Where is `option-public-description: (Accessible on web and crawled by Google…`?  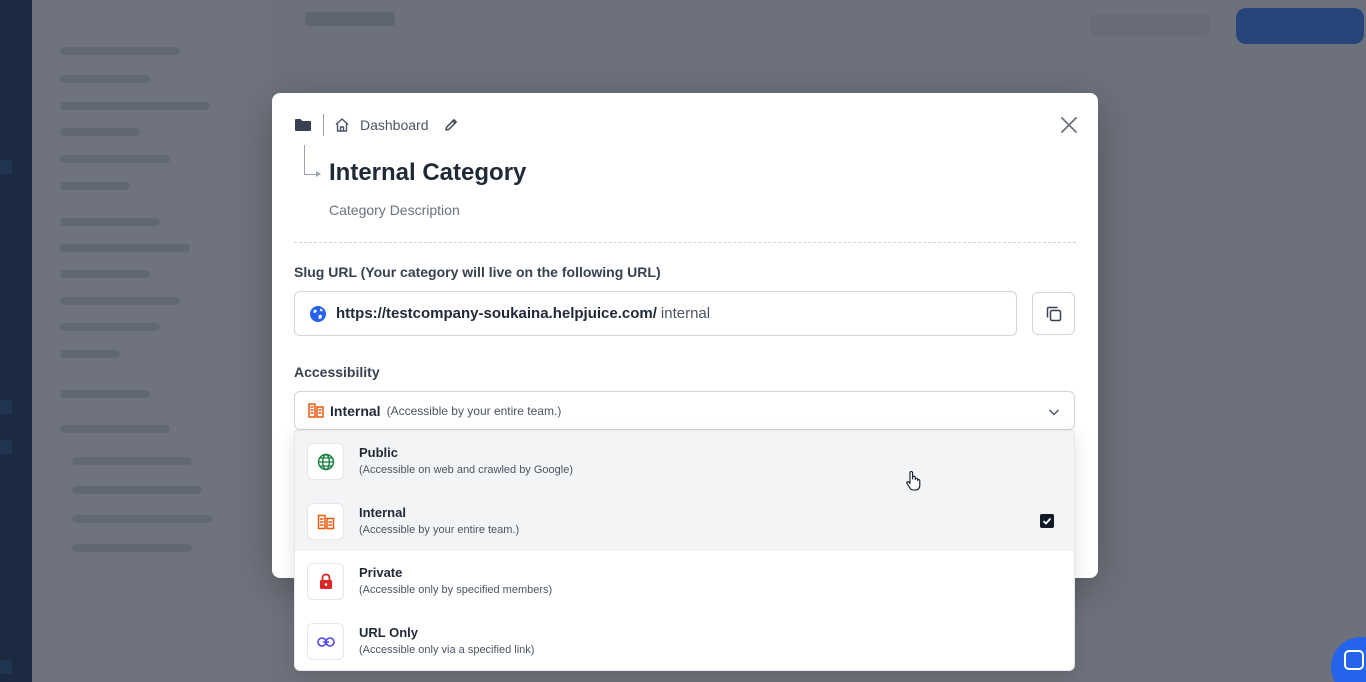 option-public-description: (Accessible on web and crawled by Google… is located at coordinates (466, 470).